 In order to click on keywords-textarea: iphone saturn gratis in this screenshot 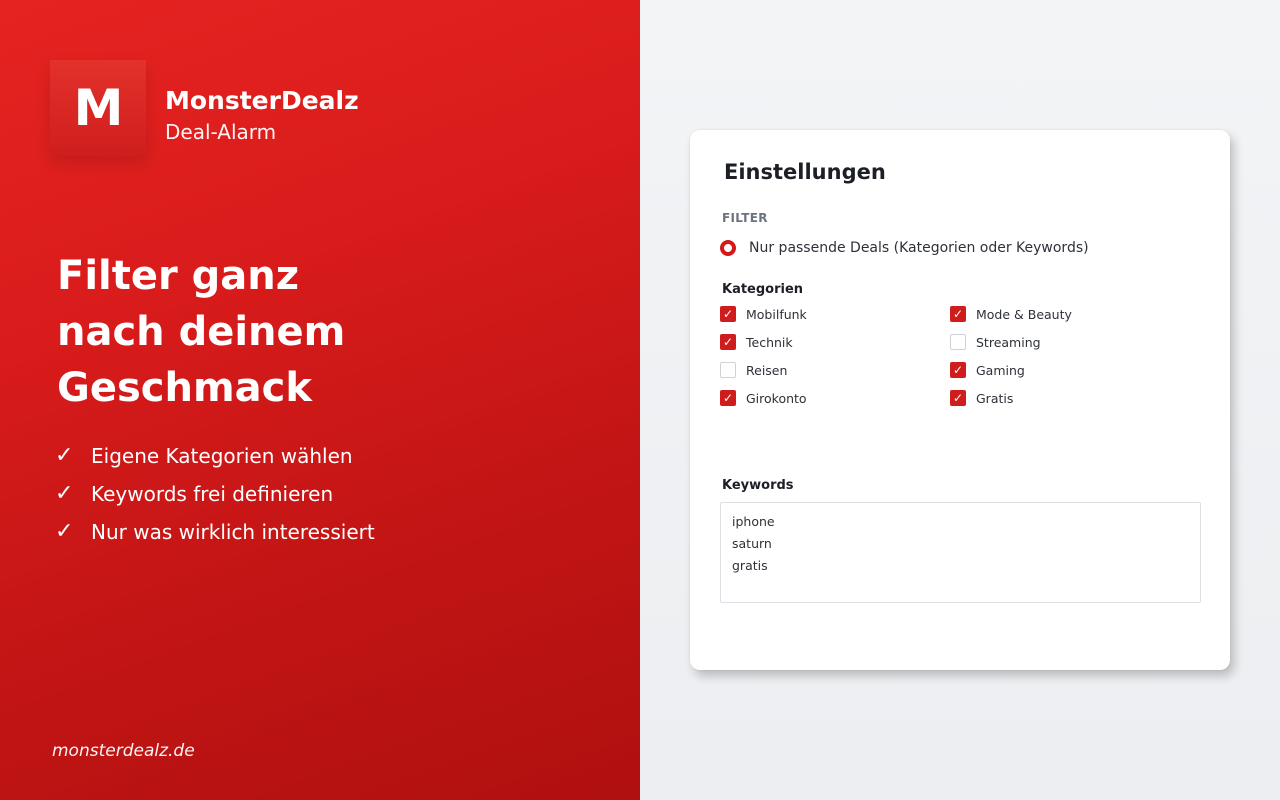, I will do `click(960, 552)`.